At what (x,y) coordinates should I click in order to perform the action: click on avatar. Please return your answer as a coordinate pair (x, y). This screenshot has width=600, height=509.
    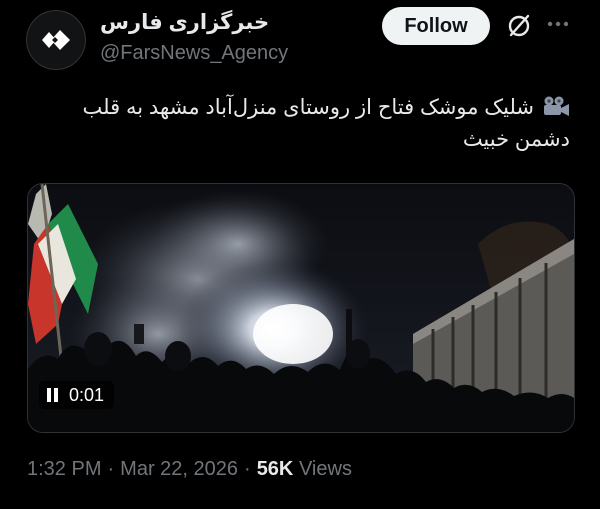
    Looking at the image, I should click on (56, 40).